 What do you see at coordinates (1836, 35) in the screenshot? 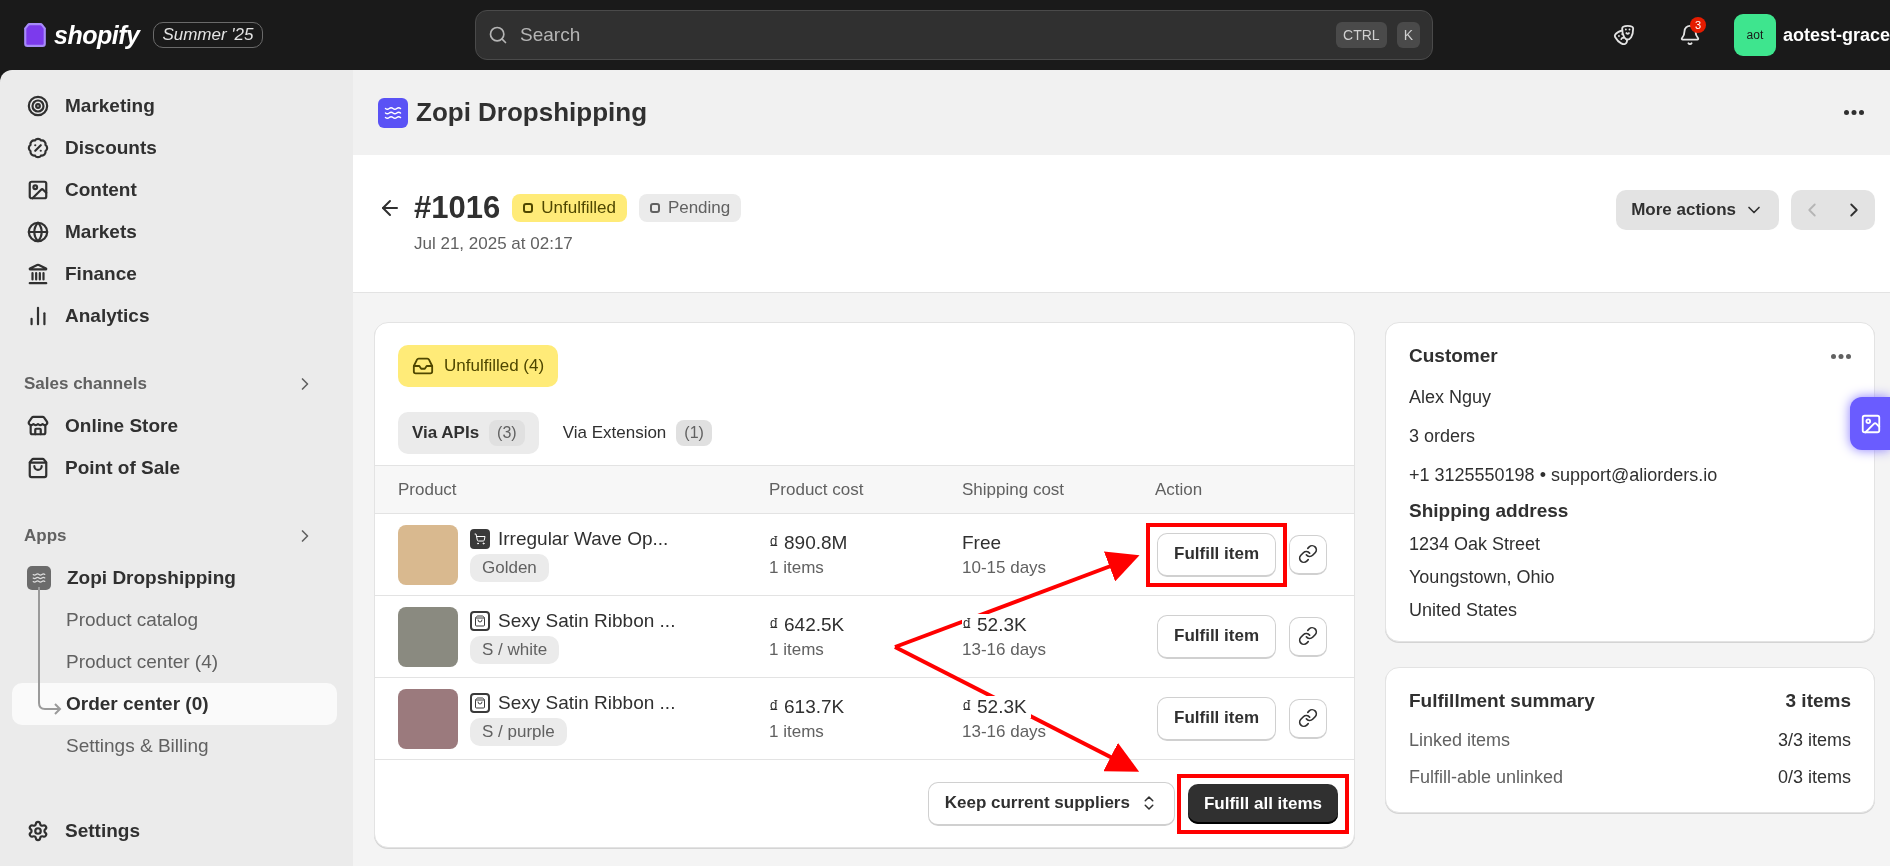
I see `store-name: aotest-grace` at bounding box center [1836, 35].